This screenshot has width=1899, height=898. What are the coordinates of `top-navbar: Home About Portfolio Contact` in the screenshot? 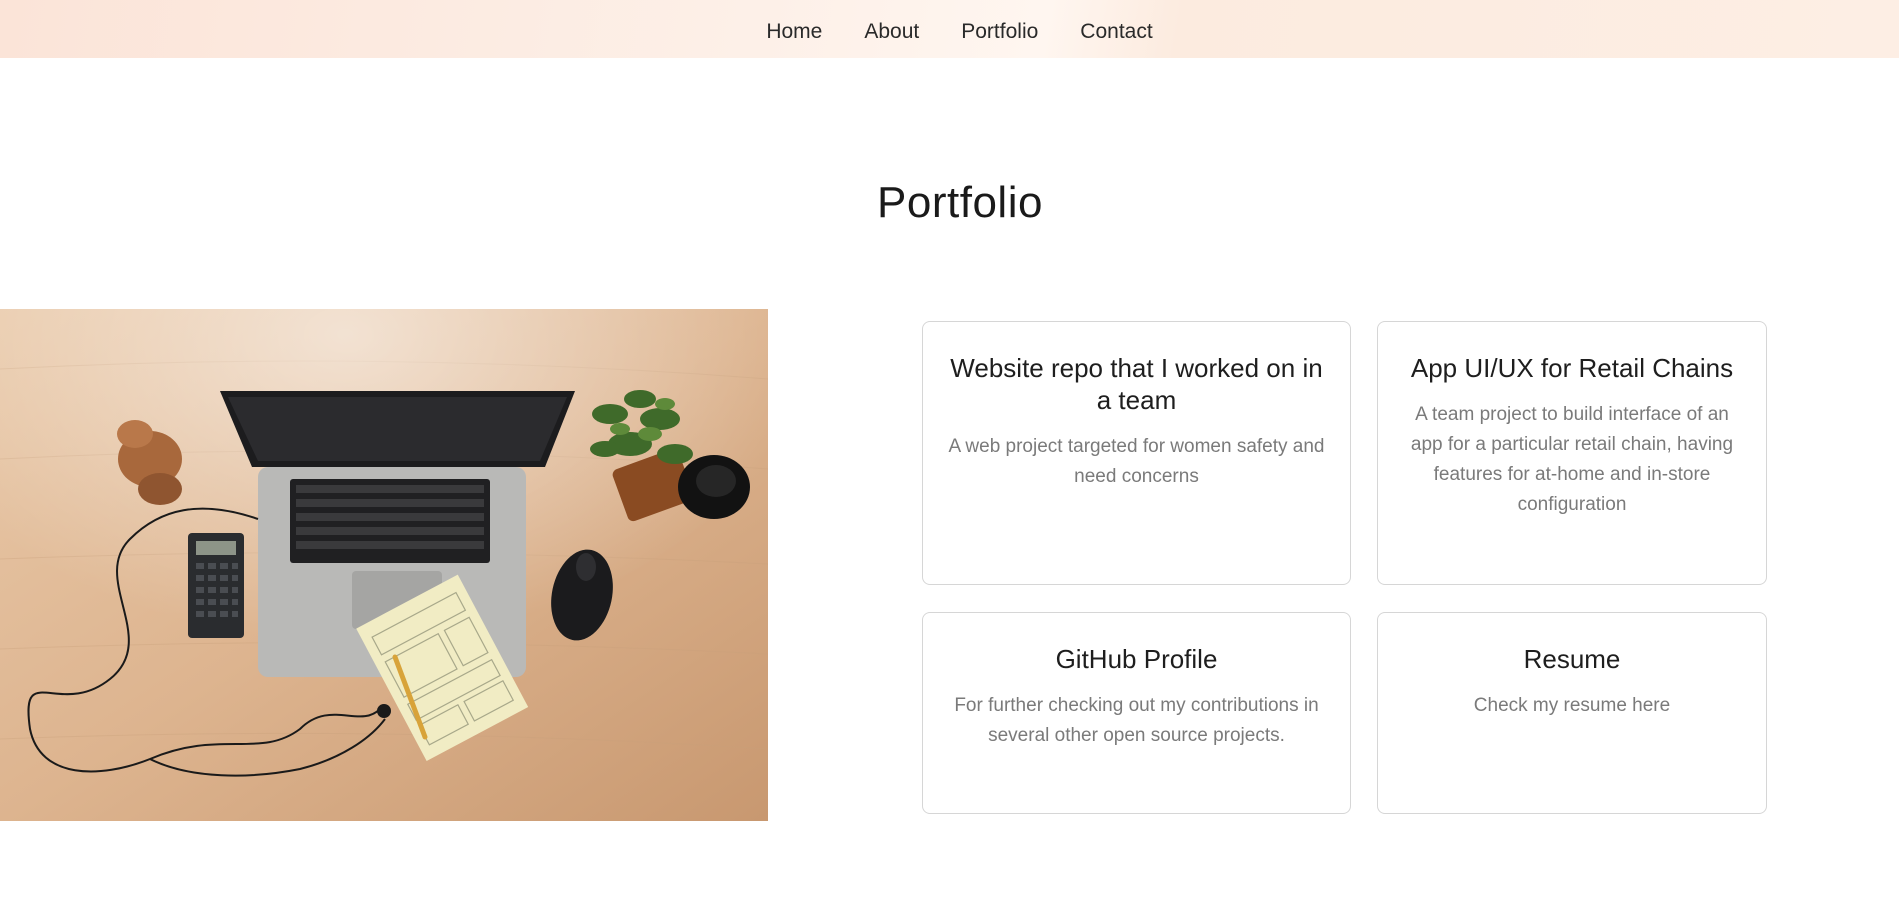 It's located at (949, 29).